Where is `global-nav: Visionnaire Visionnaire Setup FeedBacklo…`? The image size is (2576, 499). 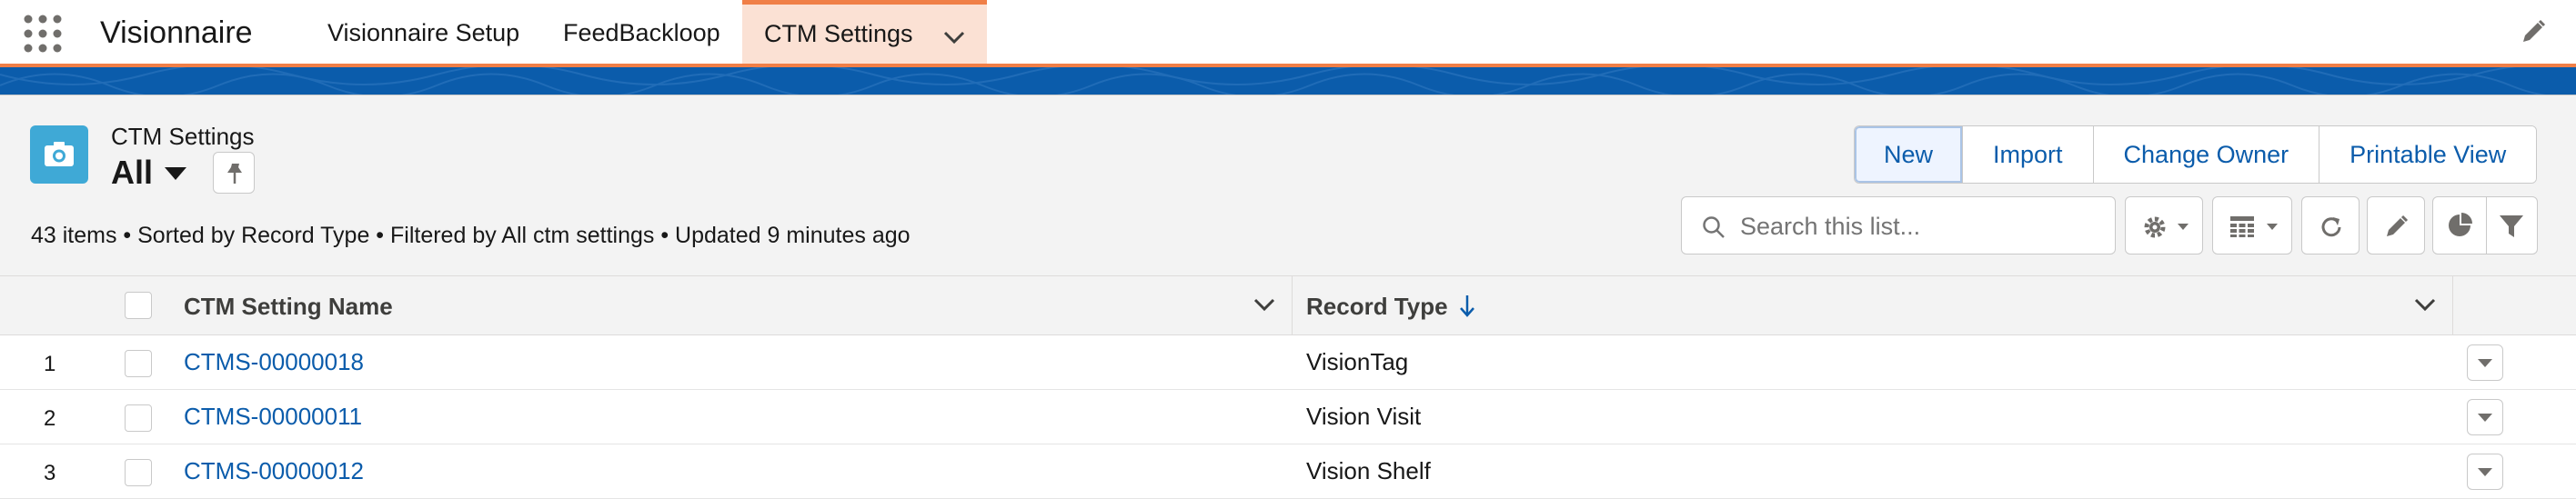
global-nav: Visionnaire Visionnaire Setup FeedBacklo… is located at coordinates (1288, 33).